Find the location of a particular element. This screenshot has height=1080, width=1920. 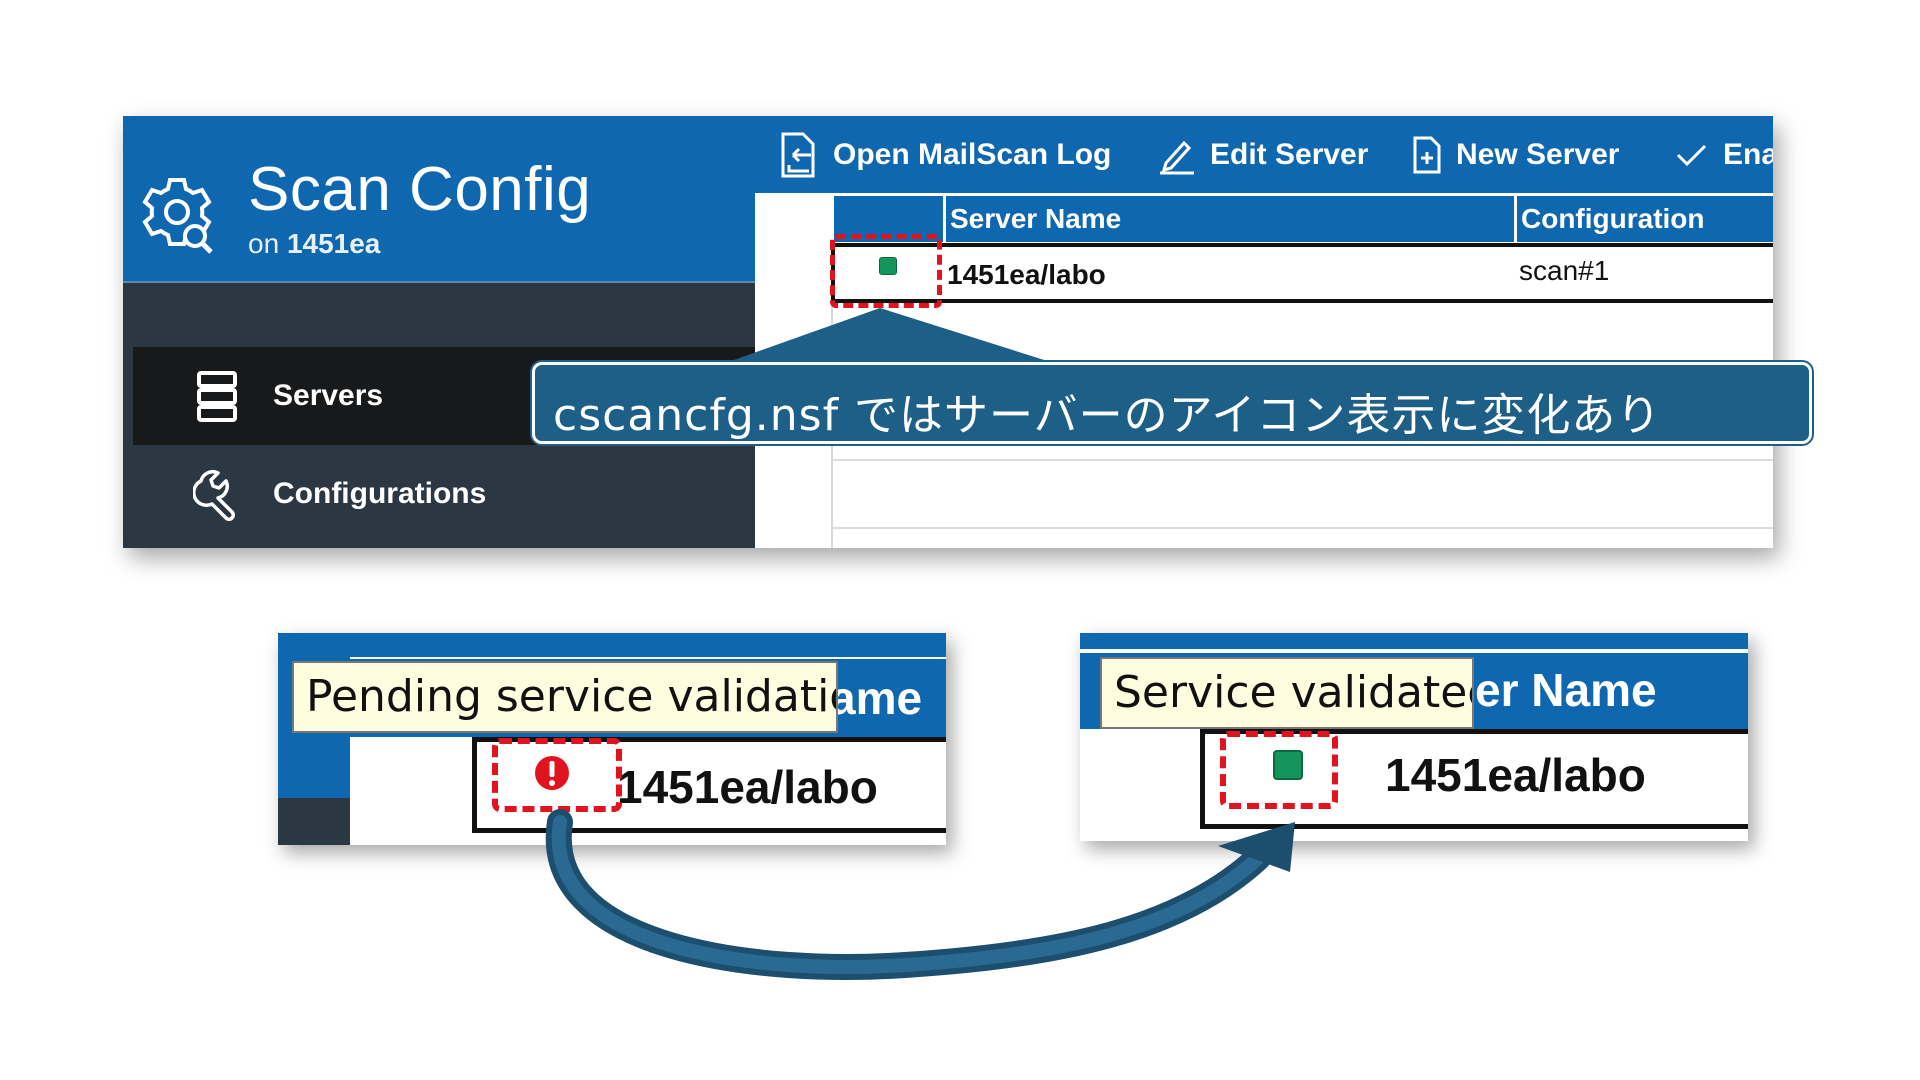

server-stack-icon is located at coordinates (217, 396).